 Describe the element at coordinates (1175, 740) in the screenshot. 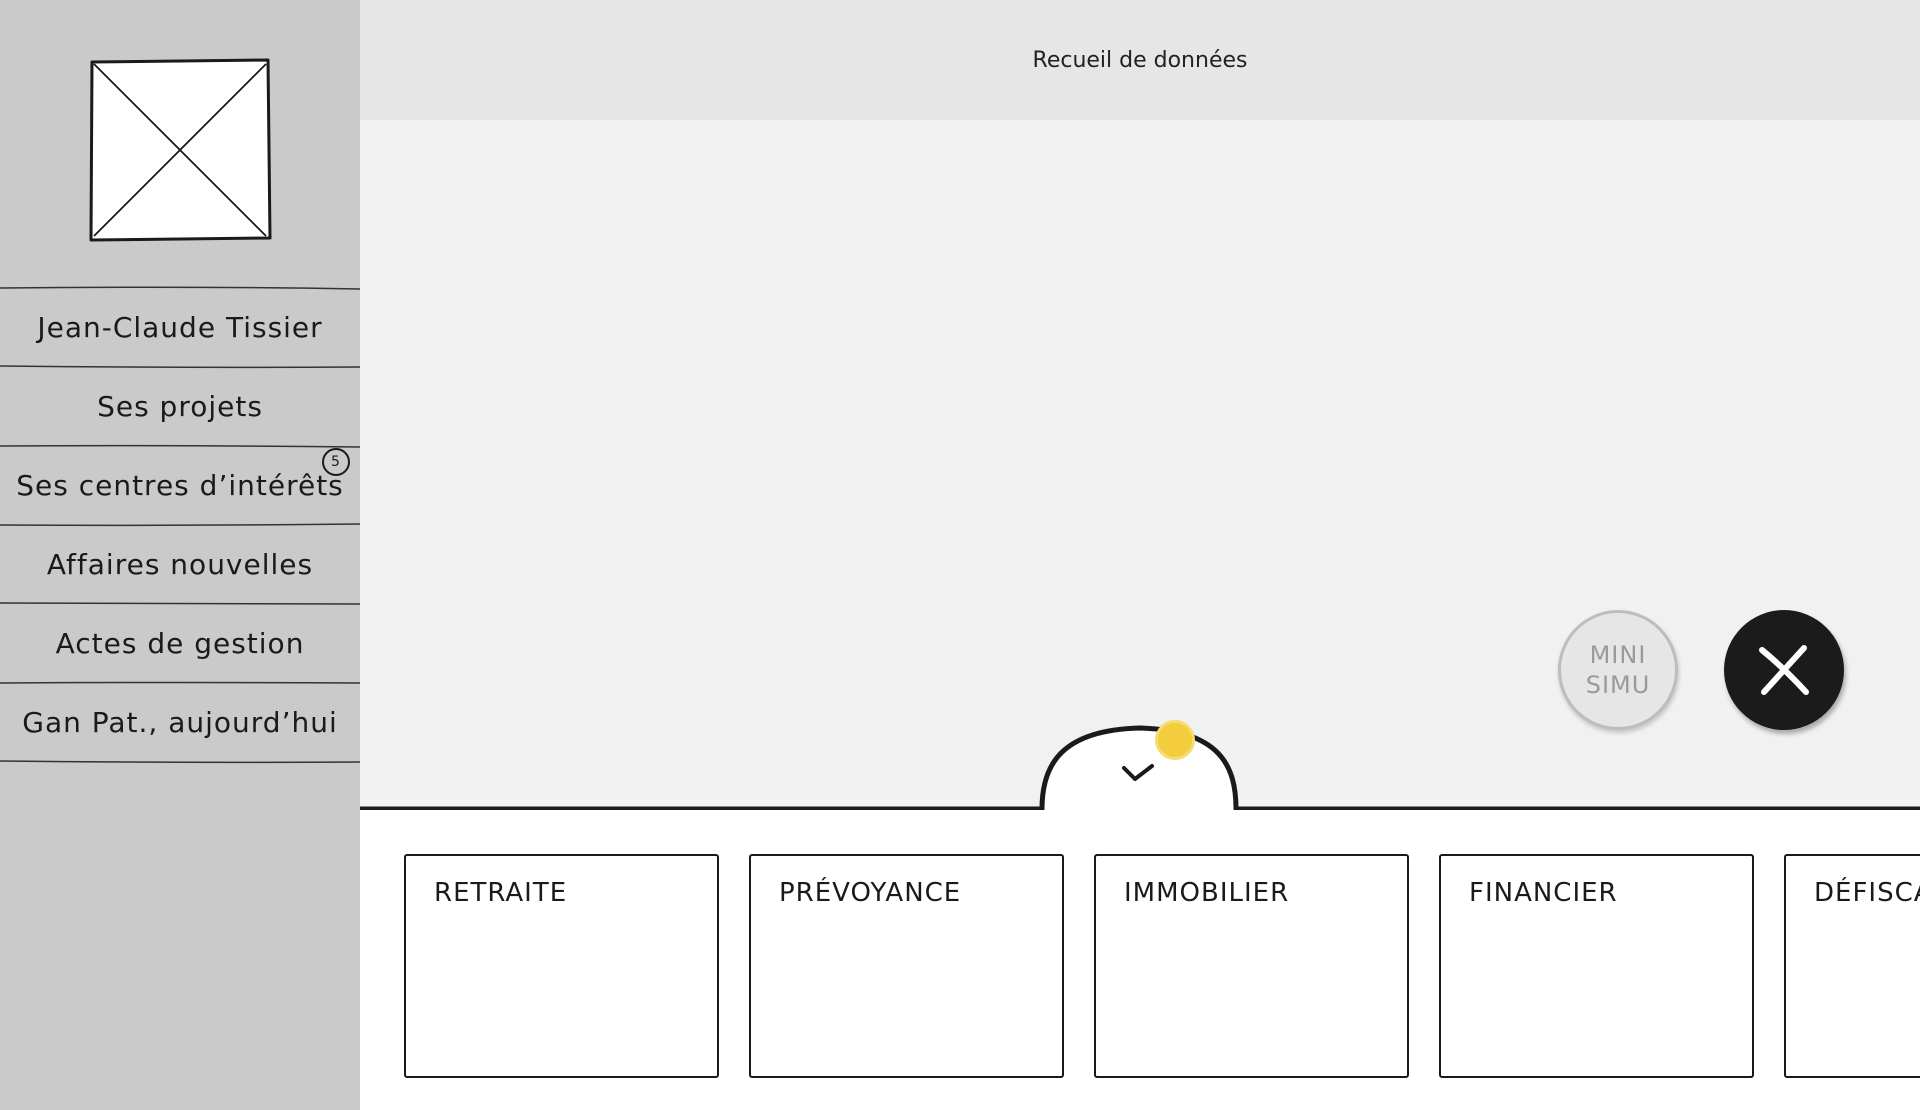

I see `drag-indicator-dot` at that location.